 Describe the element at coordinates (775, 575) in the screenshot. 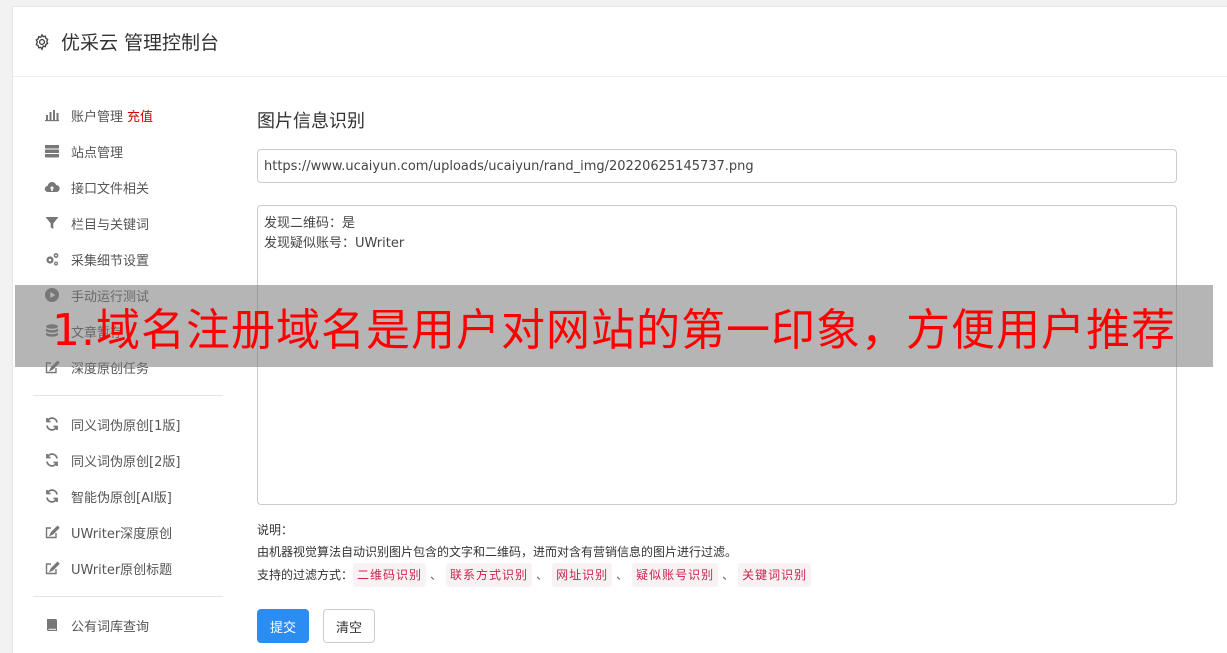

I see `filter-tag: 关键词识别` at that location.